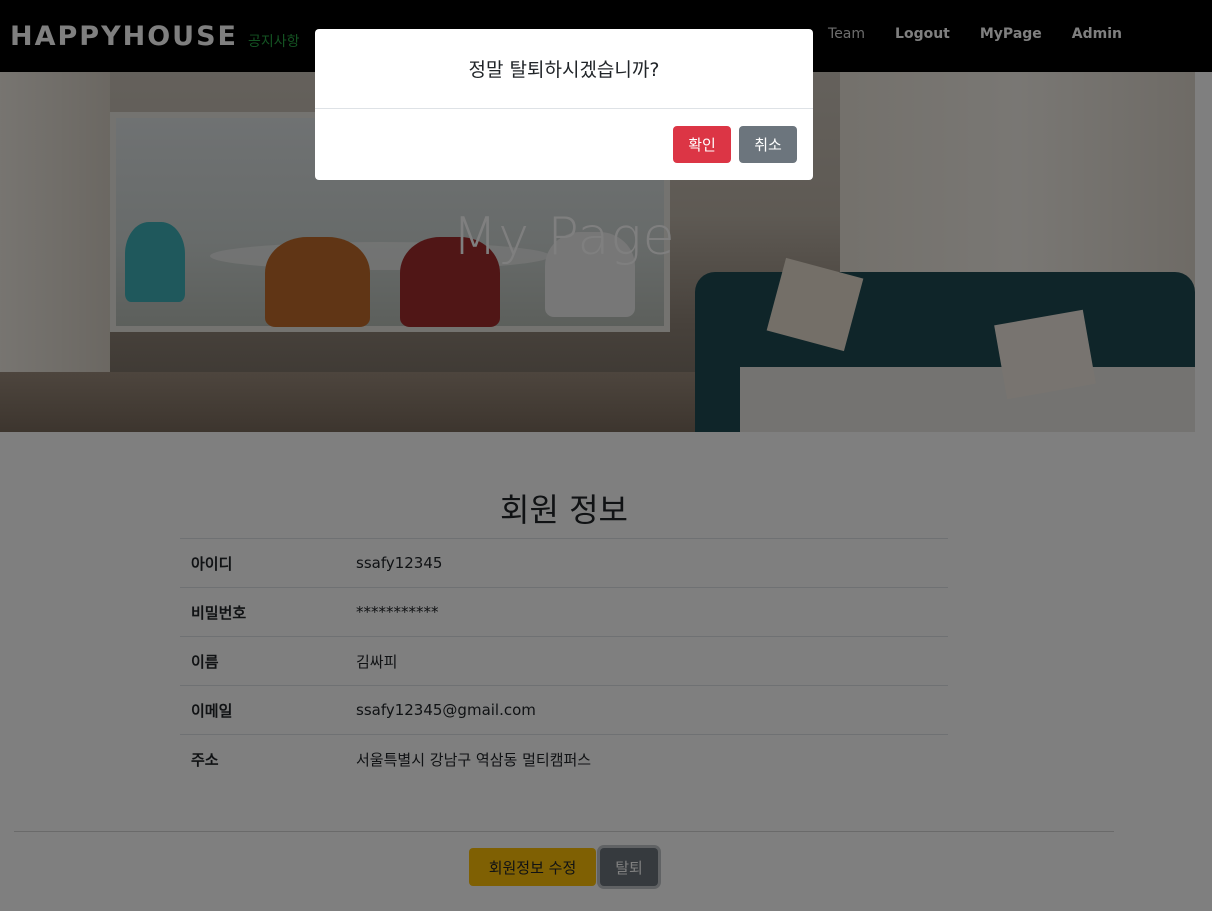 The image size is (1212, 911). What do you see at coordinates (564, 69) in the screenshot?
I see `dialog-message: 정말 탈퇴하시겠습니까?` at bounding box center [564, 69].